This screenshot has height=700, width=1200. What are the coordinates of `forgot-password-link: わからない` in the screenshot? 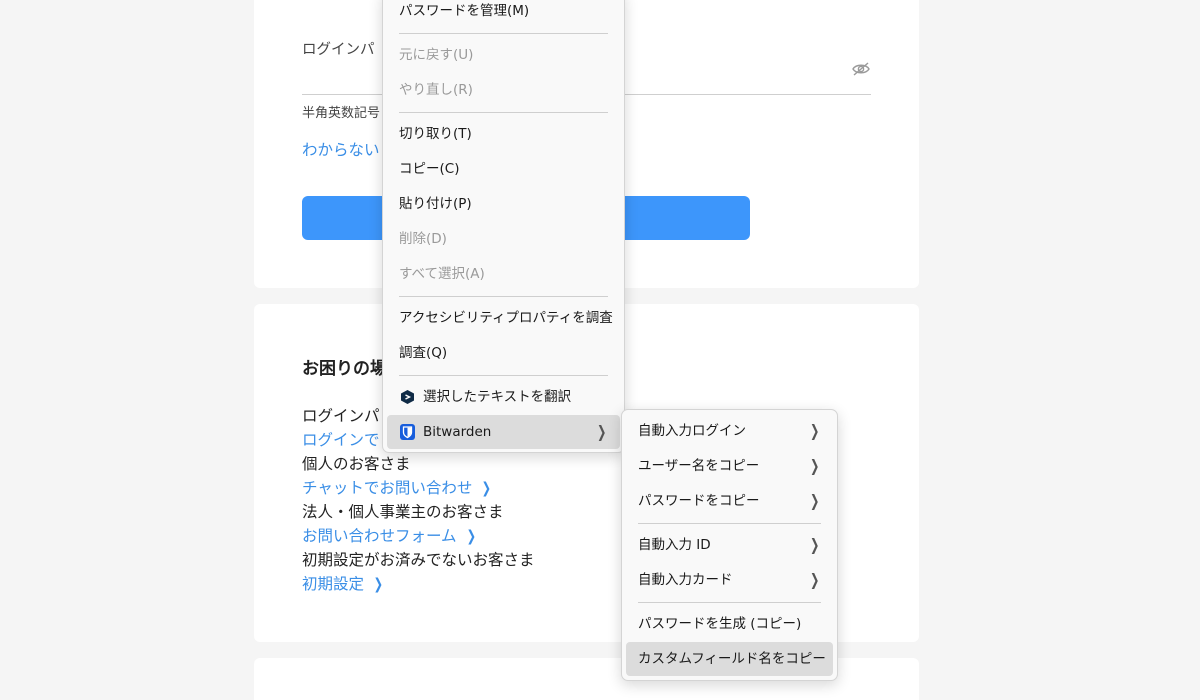 It's located at (341, 149).